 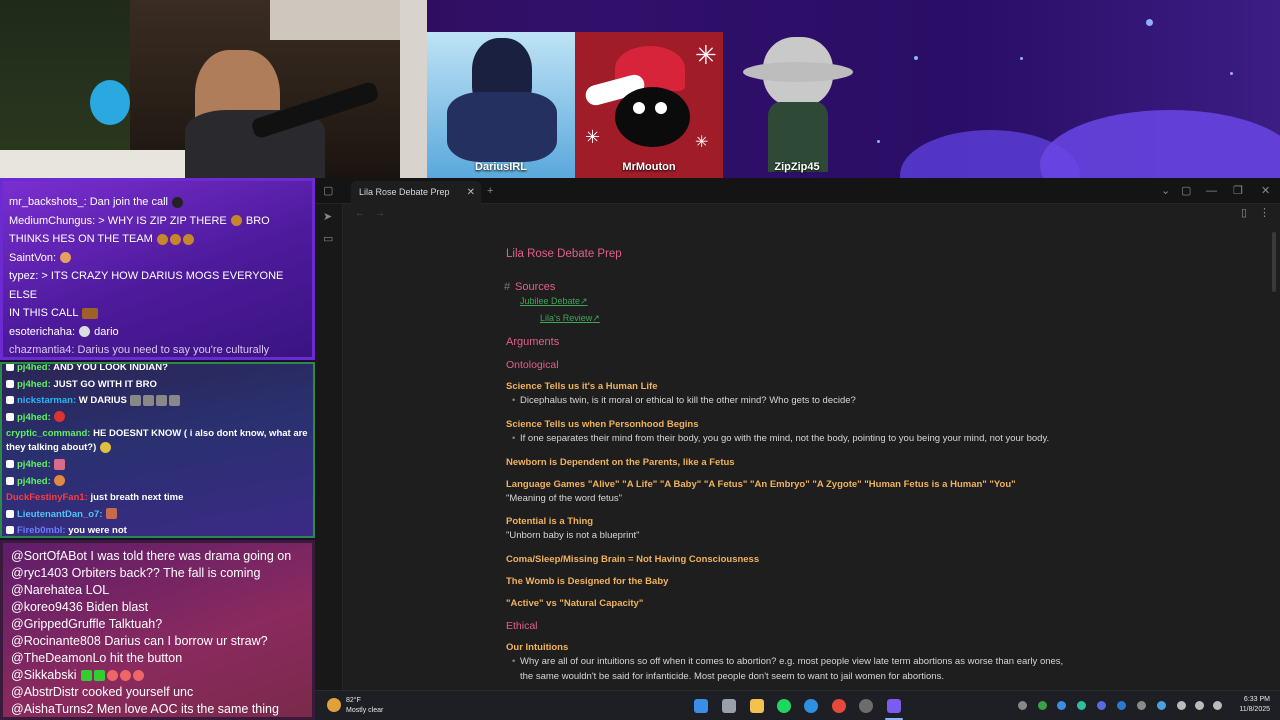 I want to click on chat-text: Talktuah?, so click(x=135, y=624).